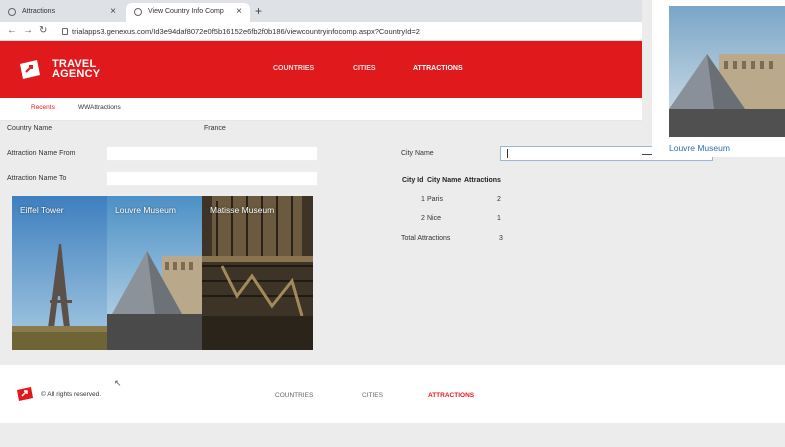 Image resolution: width=785 pixels, height=447 pixels. I want to click on country-name-label: Country Name, so click(30, 128).